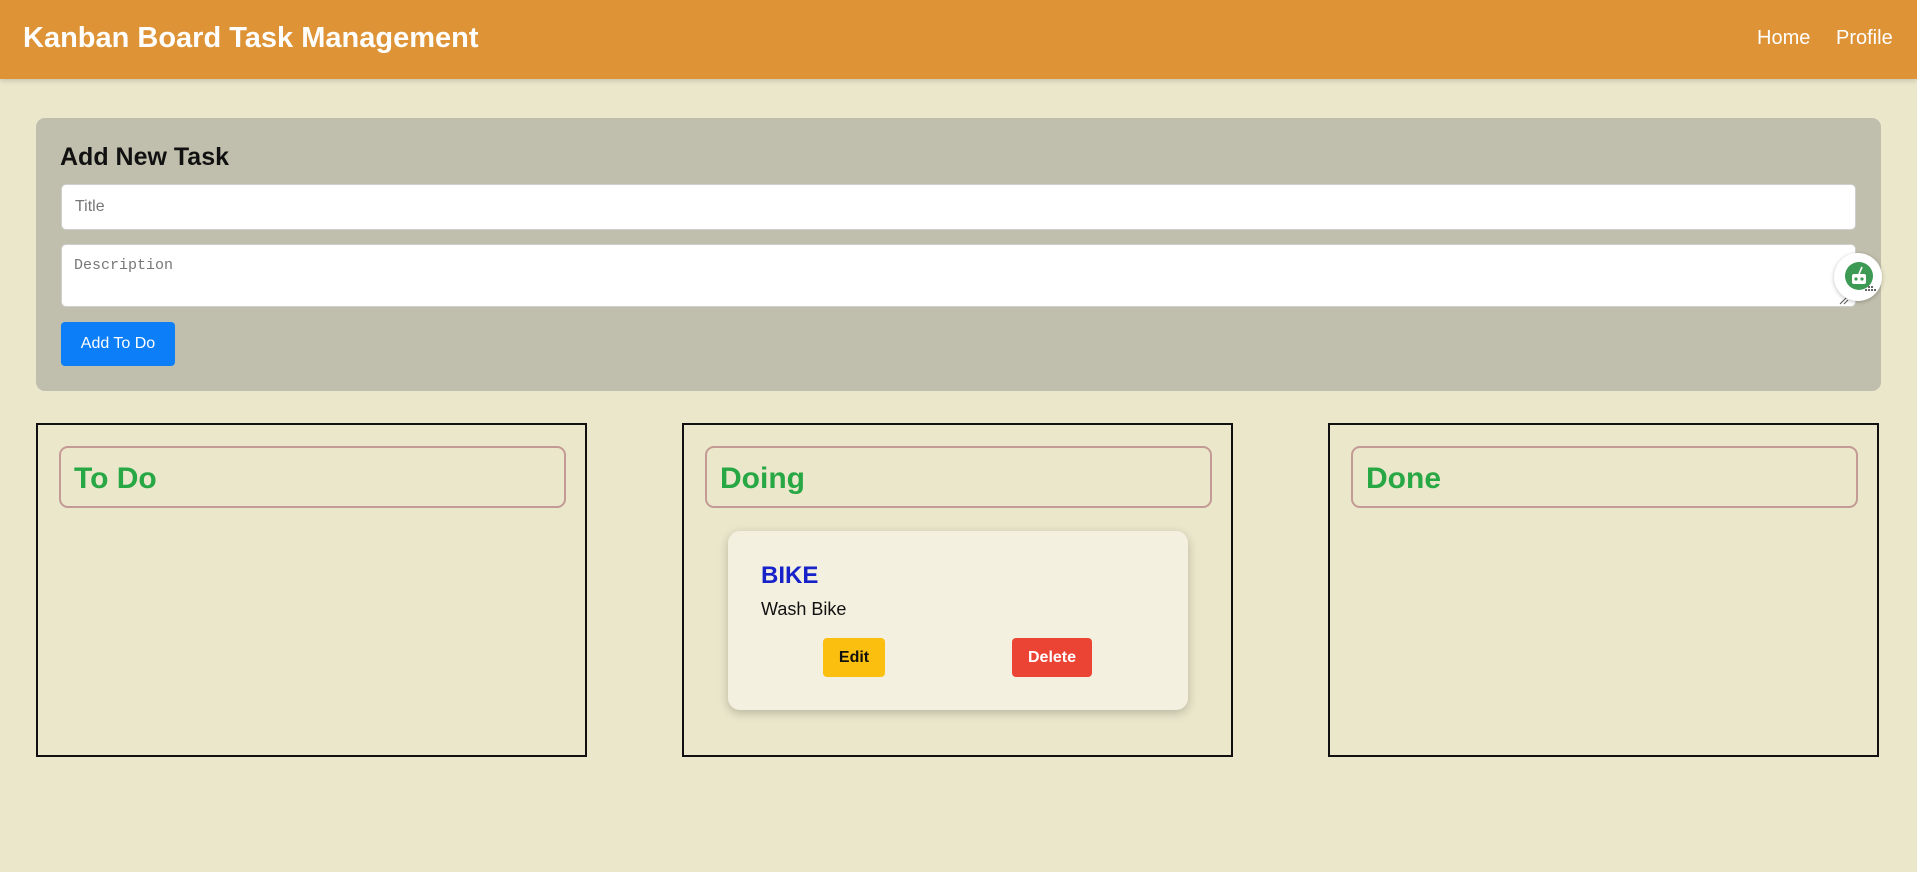  I want to click on nav-link-home: Home, so click(1783, 38).